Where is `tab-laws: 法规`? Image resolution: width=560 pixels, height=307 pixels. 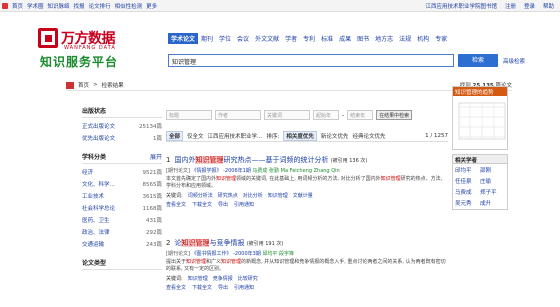
tab-laws: 法规 is located at coordinates (405, 38).